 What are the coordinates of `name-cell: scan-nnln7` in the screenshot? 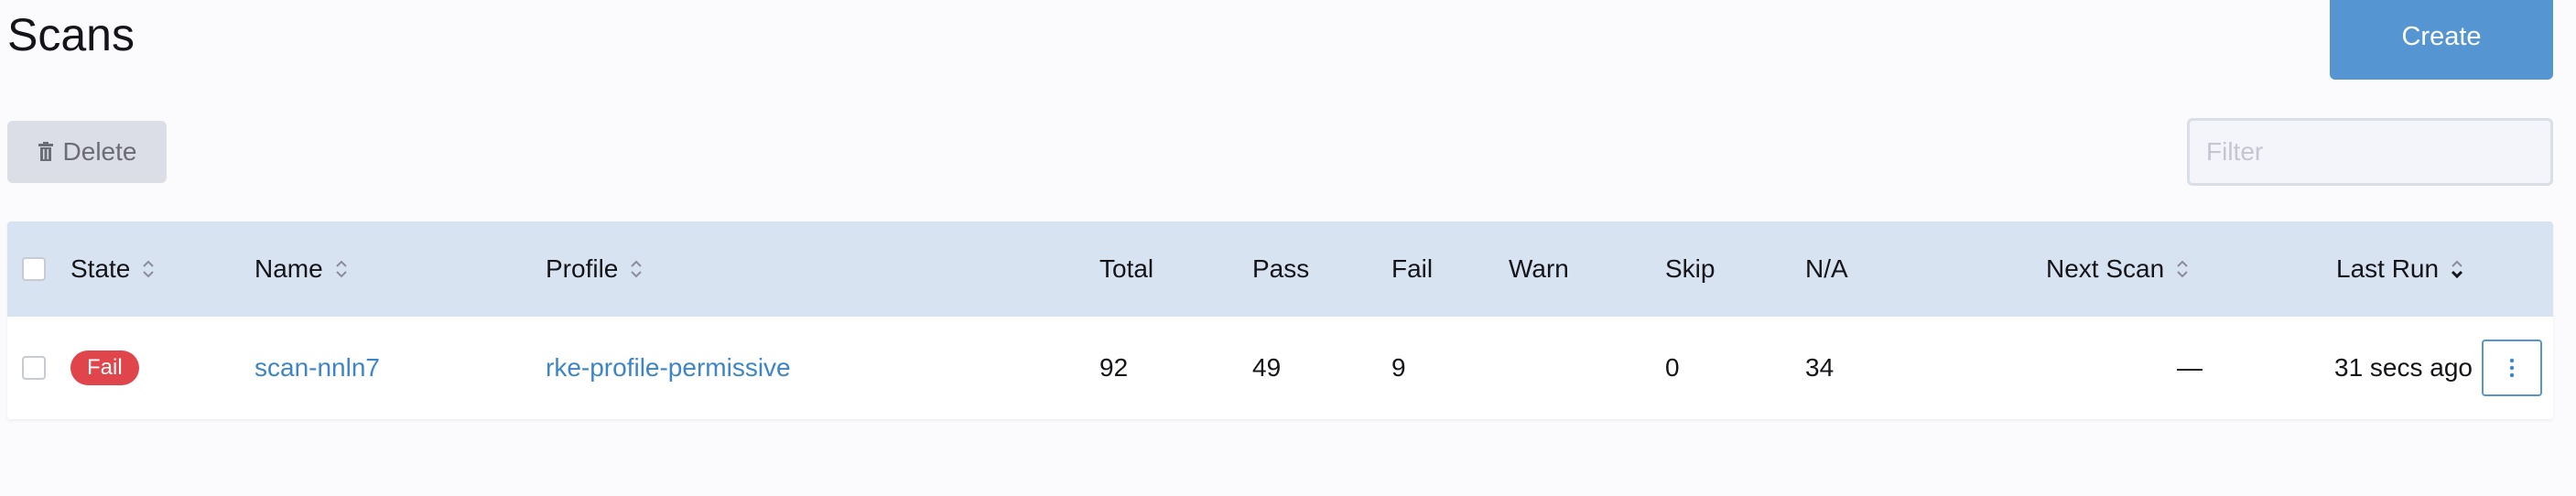 It's located at (317, 368).